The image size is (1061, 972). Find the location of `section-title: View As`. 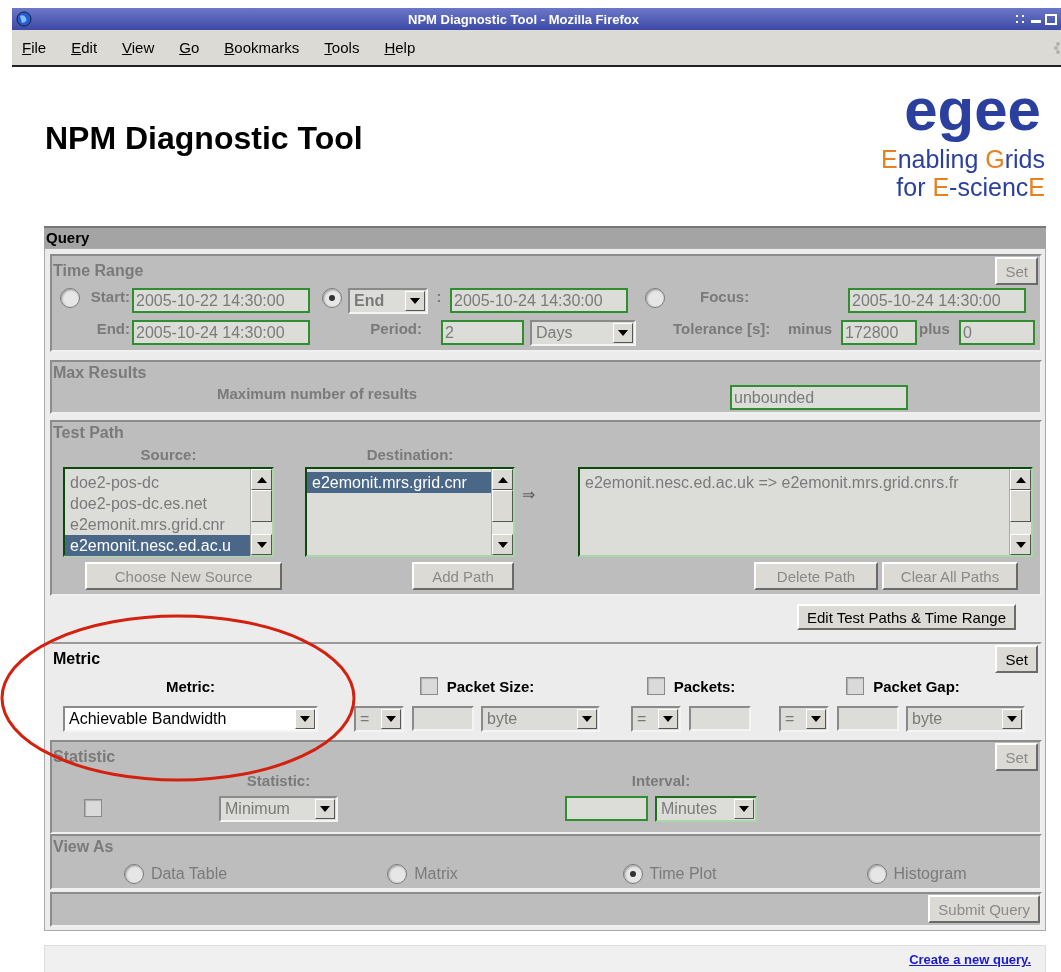

section-title: View As is located at coordinates (83, 847).